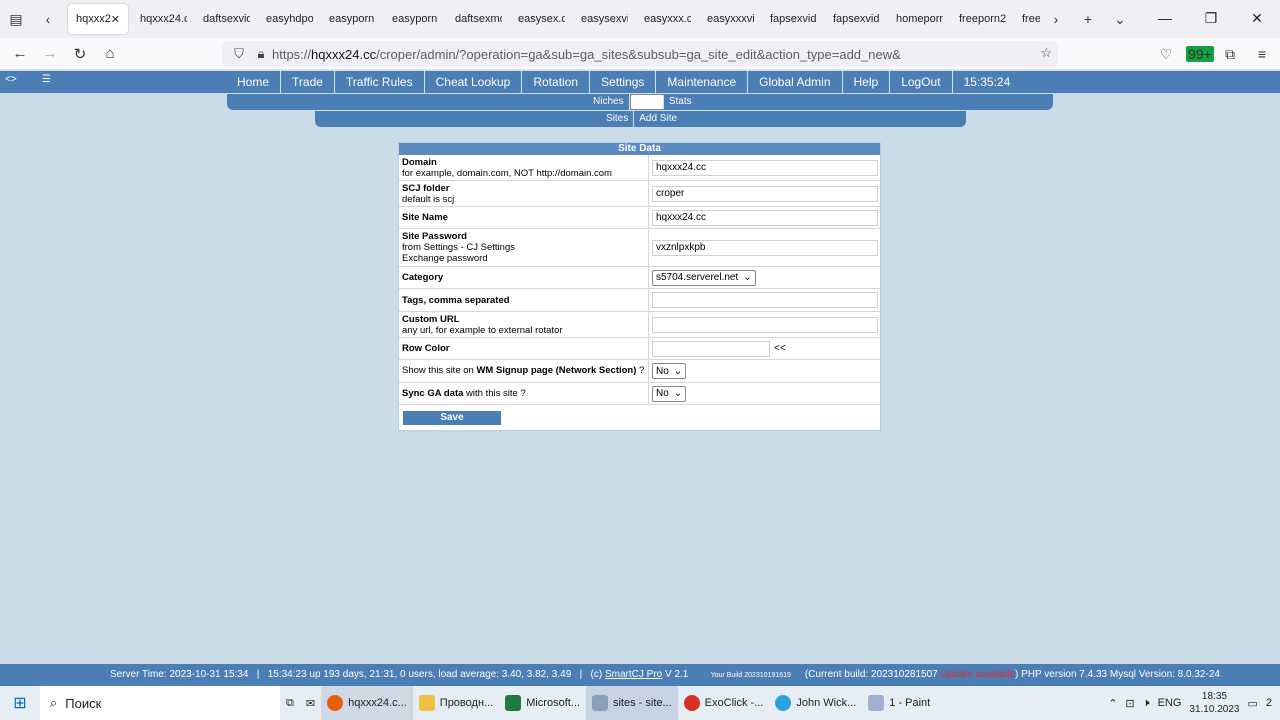 The width and height of the screenshot is (1280, 720). I want to click on new-tab-icon: +, so click(1088, 19).